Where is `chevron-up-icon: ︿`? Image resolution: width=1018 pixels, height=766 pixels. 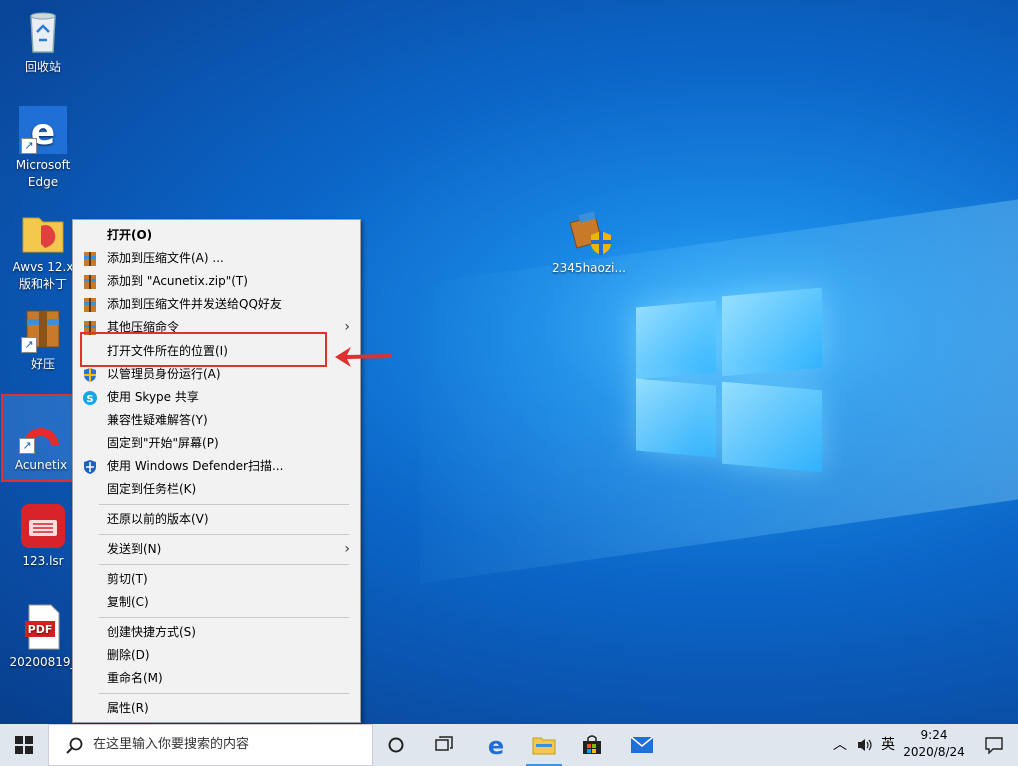
chevron-up-icon: ︿ is located at coordinates (840, 745).